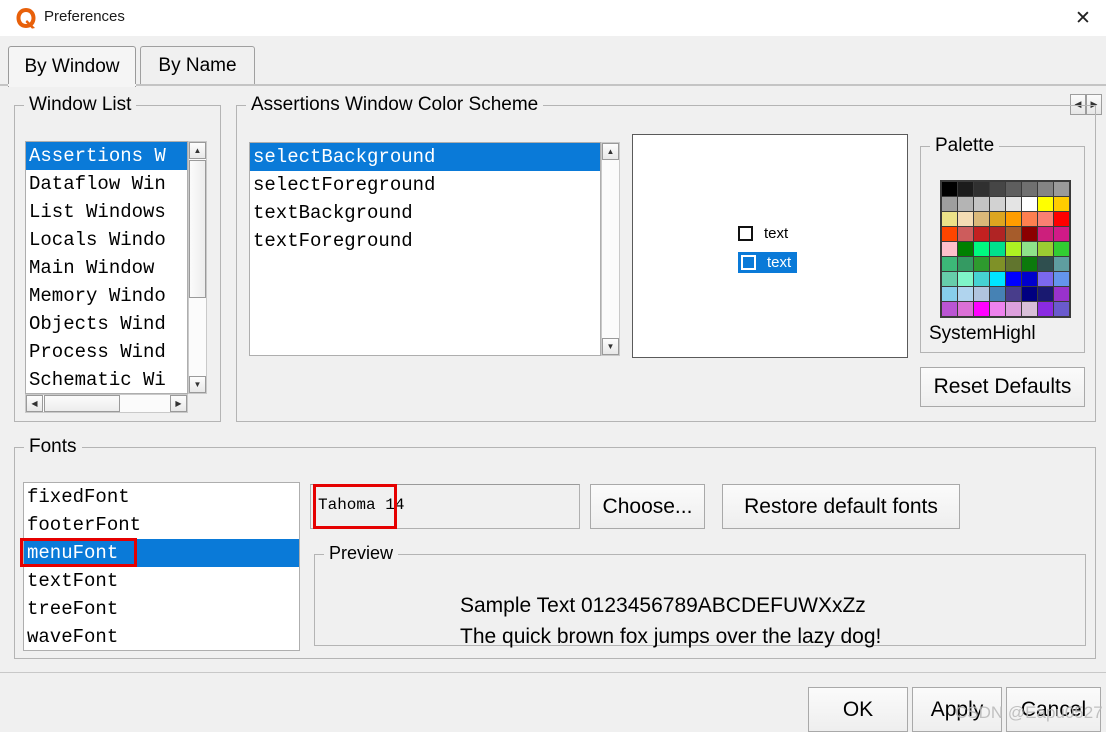 Image resolution: width=1106 pixels, height=732 pixels. Describe the element at coordinates (610, 249) in the screenshot. I see `color-scheme-vertical-scrollbar: ▲ ▼` at that location.